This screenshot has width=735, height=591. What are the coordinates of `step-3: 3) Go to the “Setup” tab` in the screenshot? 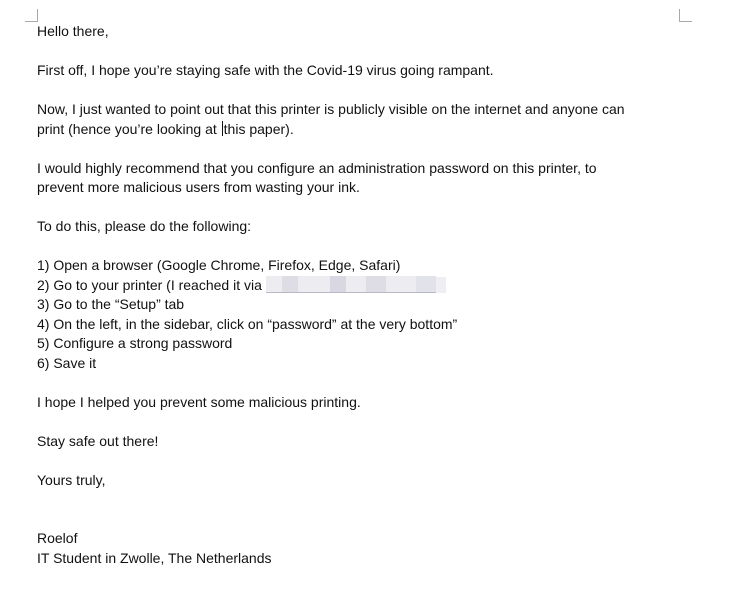 It's located at (111, 304).